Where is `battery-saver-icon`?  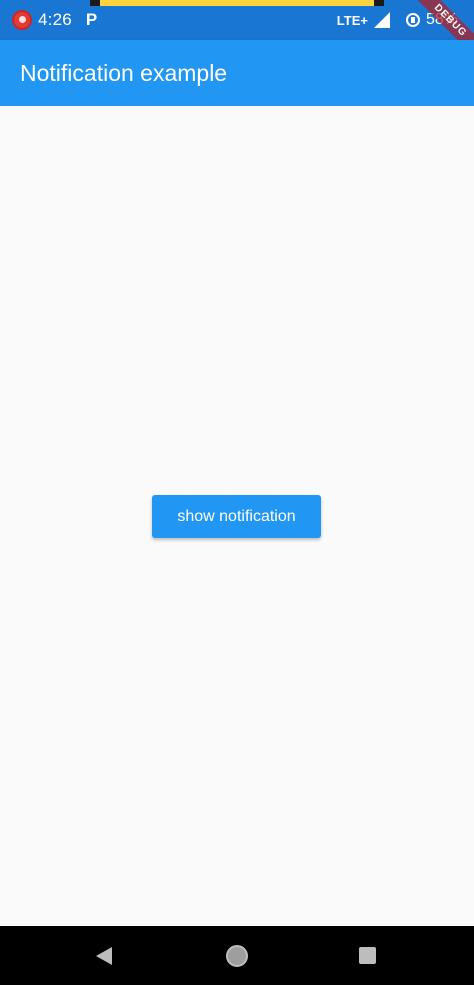
battery-saver-icon is located at coordinates (412, 20).